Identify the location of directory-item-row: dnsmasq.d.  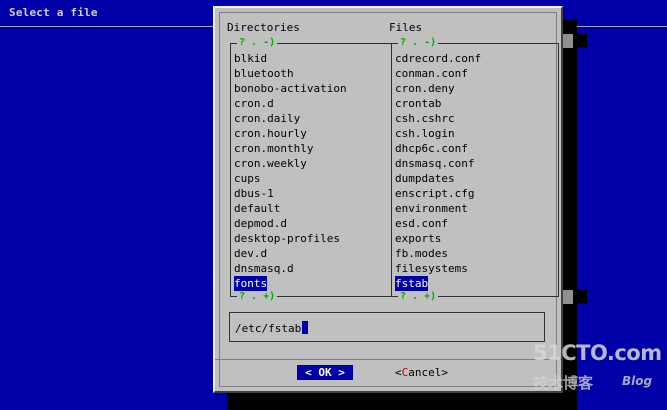
(290, 268).